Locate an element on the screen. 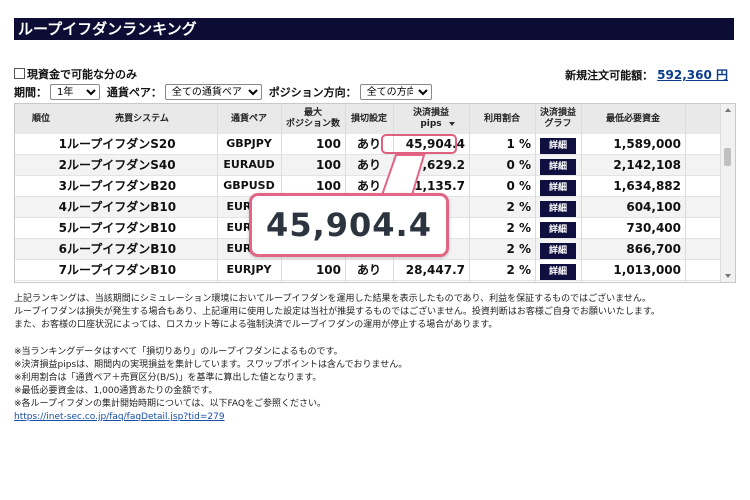 This screenshot has width=750, height=500. note-line: ※当ランキングデータはすべて「損切りあり」のループイフダンによるものです。 is located at coordinates (178, 352).